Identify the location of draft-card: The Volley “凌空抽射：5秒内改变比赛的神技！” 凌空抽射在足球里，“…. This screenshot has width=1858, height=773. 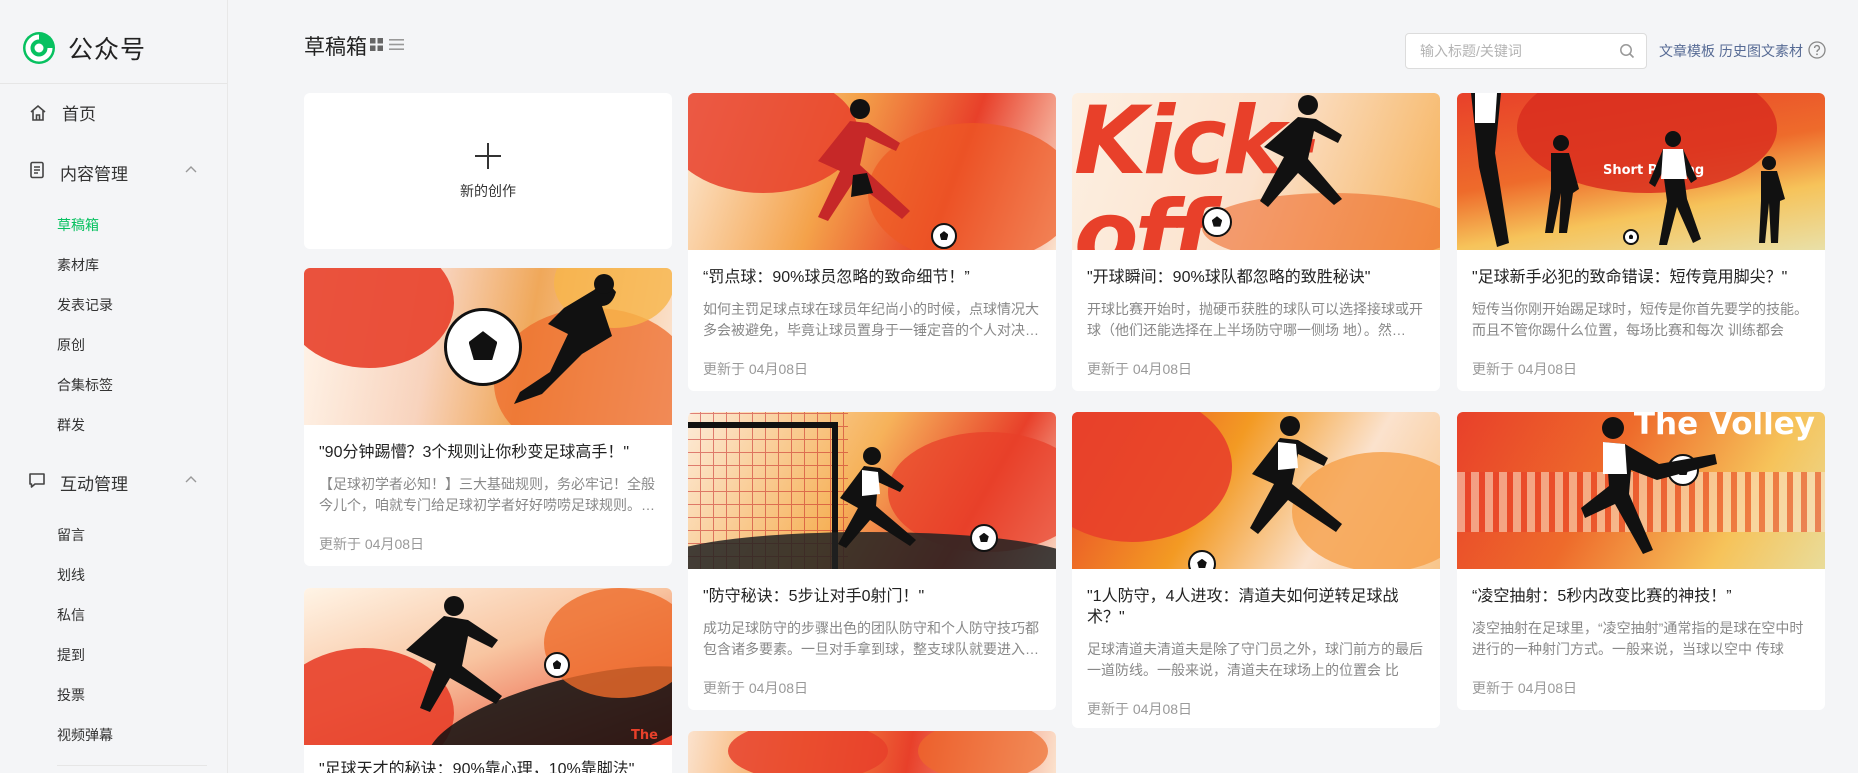
(1641, 561).